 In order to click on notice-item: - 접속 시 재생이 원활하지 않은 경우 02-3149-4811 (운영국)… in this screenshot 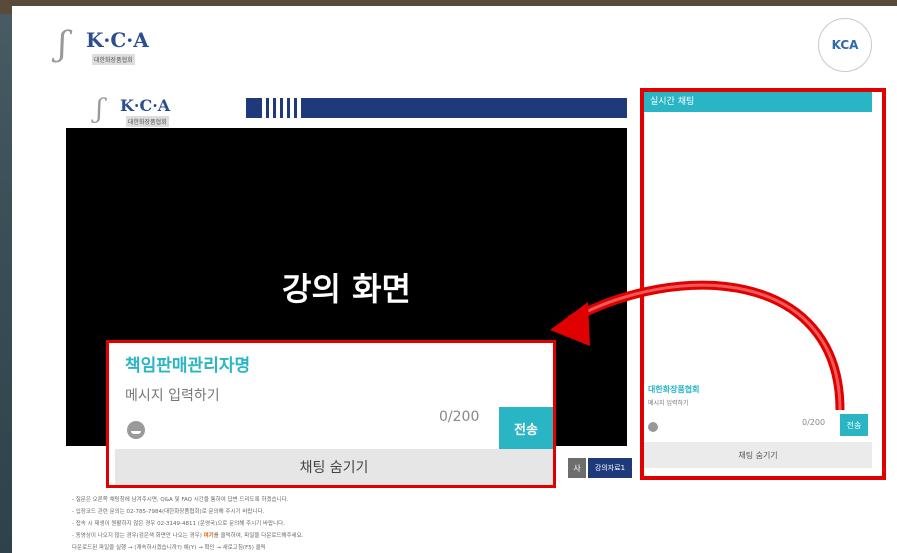, I will do `click(178, 524)`.